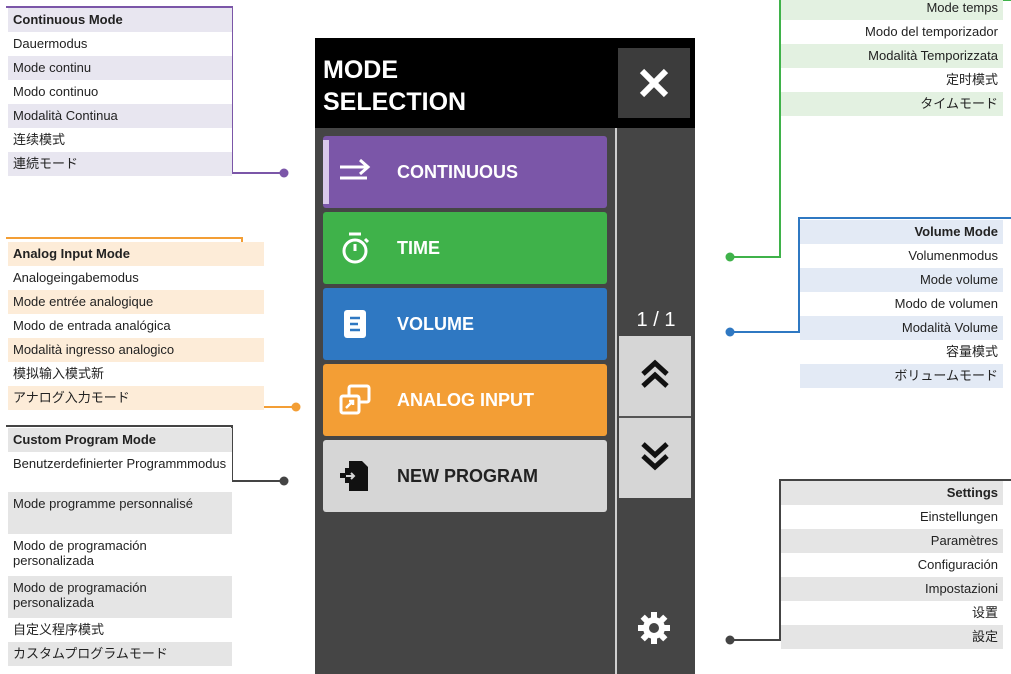 The width and height of the screenshot is (1011, 674). What do you see at coordinates (120, 68) in the screenshot?
I see `continuous-callout-fr: Mode continu` at bounding box center [120, 68].